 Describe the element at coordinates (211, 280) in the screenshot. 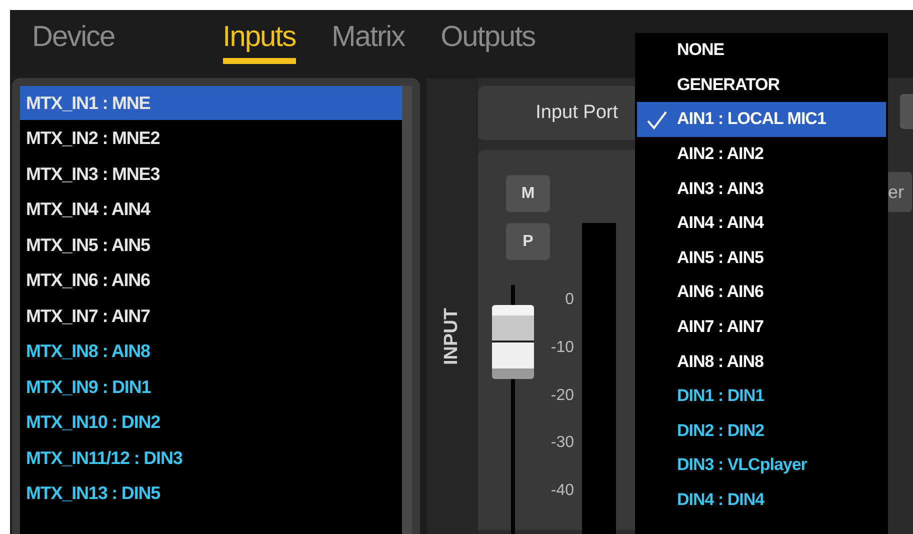

I see `list-item: MTX_IN6 : AIN6` at that location.